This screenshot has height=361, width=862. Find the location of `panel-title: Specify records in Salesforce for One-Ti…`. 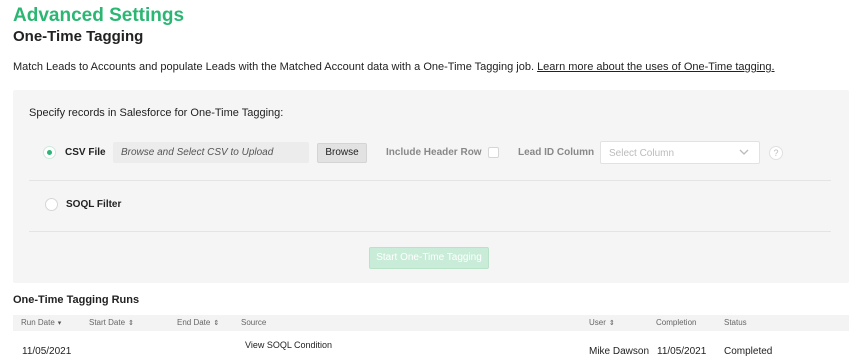

panel-title: Specify records in Salesforce for One-Ti… is located at coordinates (156, 113).